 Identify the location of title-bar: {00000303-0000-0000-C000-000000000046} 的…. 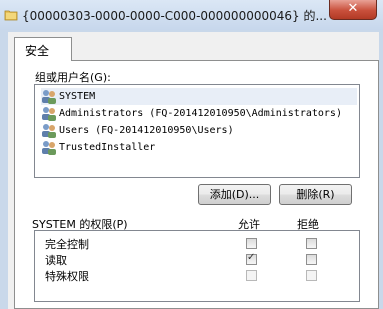
(191, 15).